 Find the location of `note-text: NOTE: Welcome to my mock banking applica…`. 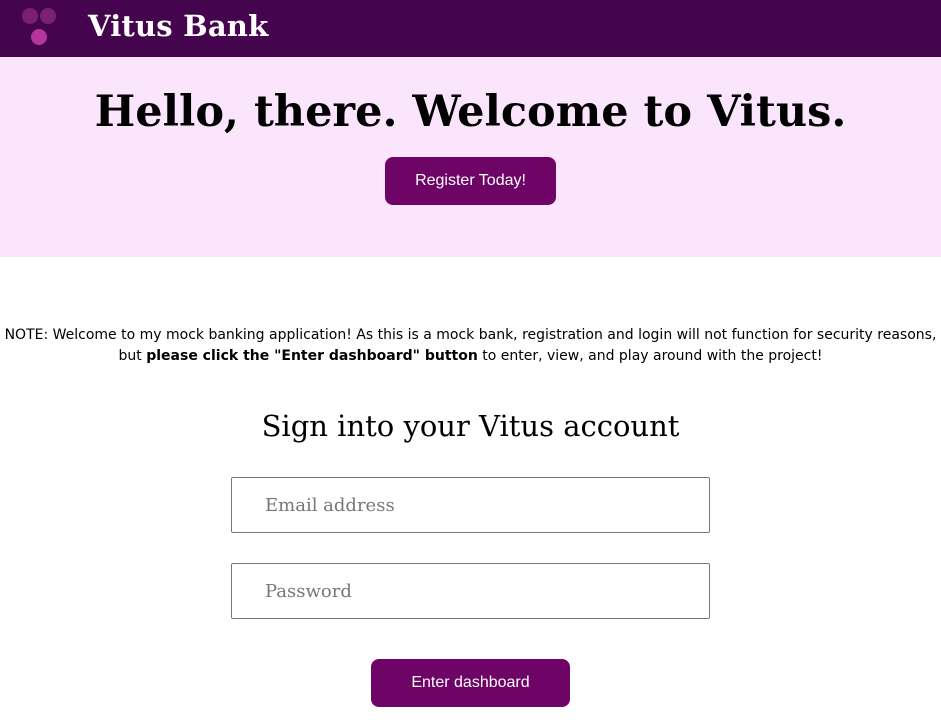

note-text: NOTE: Welcome to my mock banking applica… is located at coordinates (470, 346).